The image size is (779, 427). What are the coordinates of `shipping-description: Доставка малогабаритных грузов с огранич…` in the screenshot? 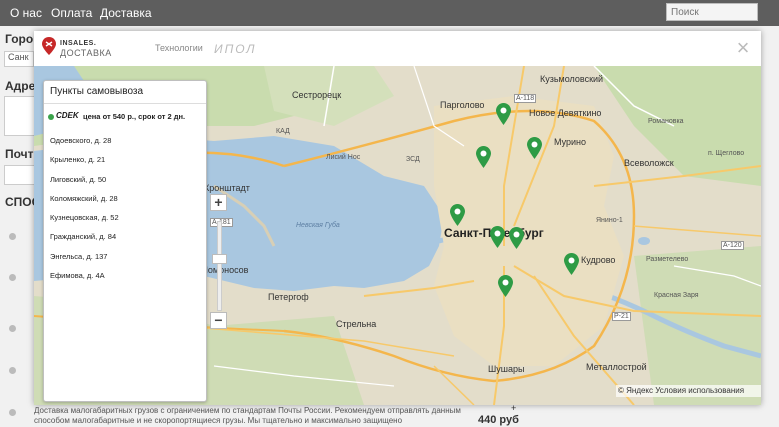 It's located at (247, 415).